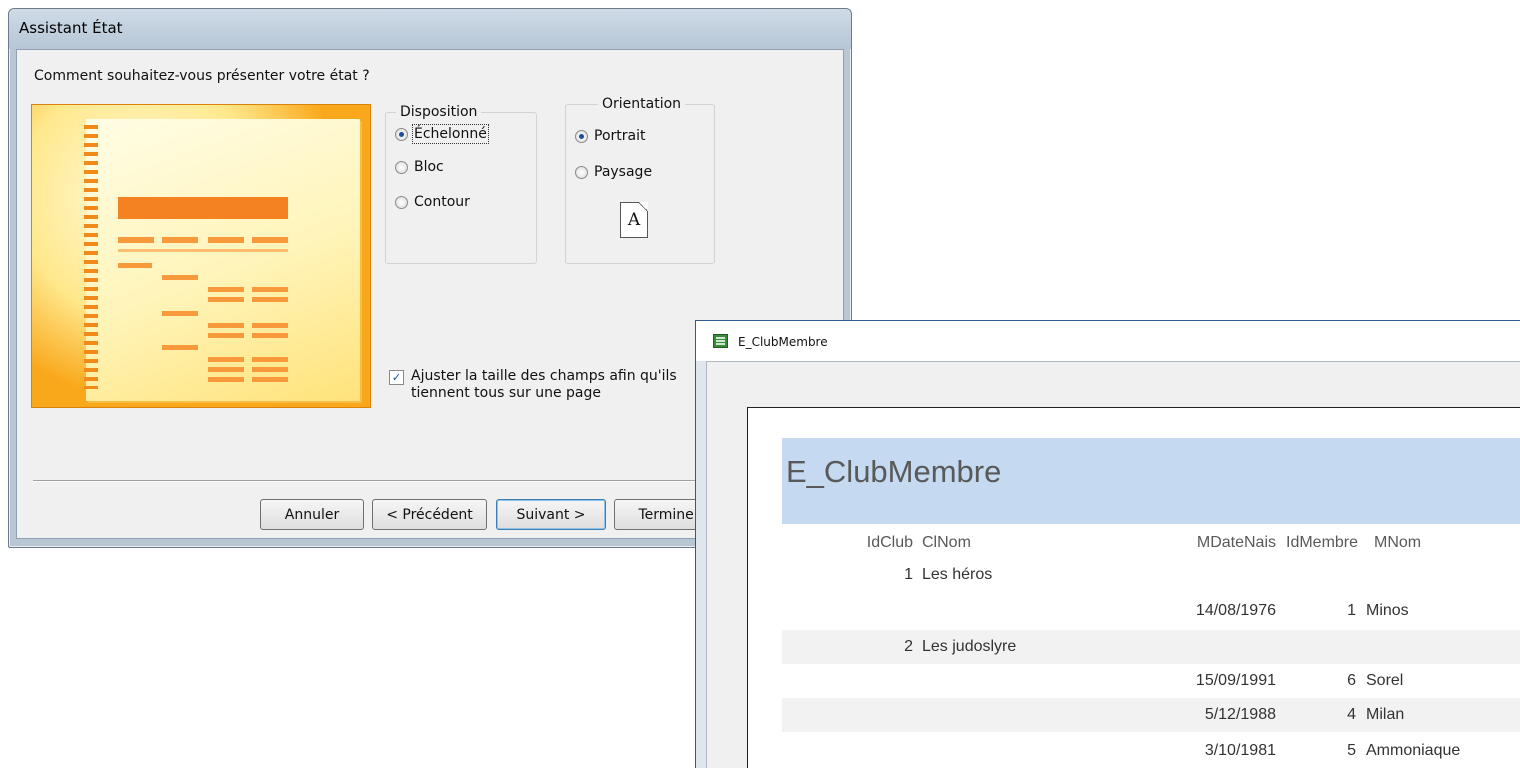  Describe the element at coordinates (720, 341) in the screenshot. I see `report-icon` at that location.